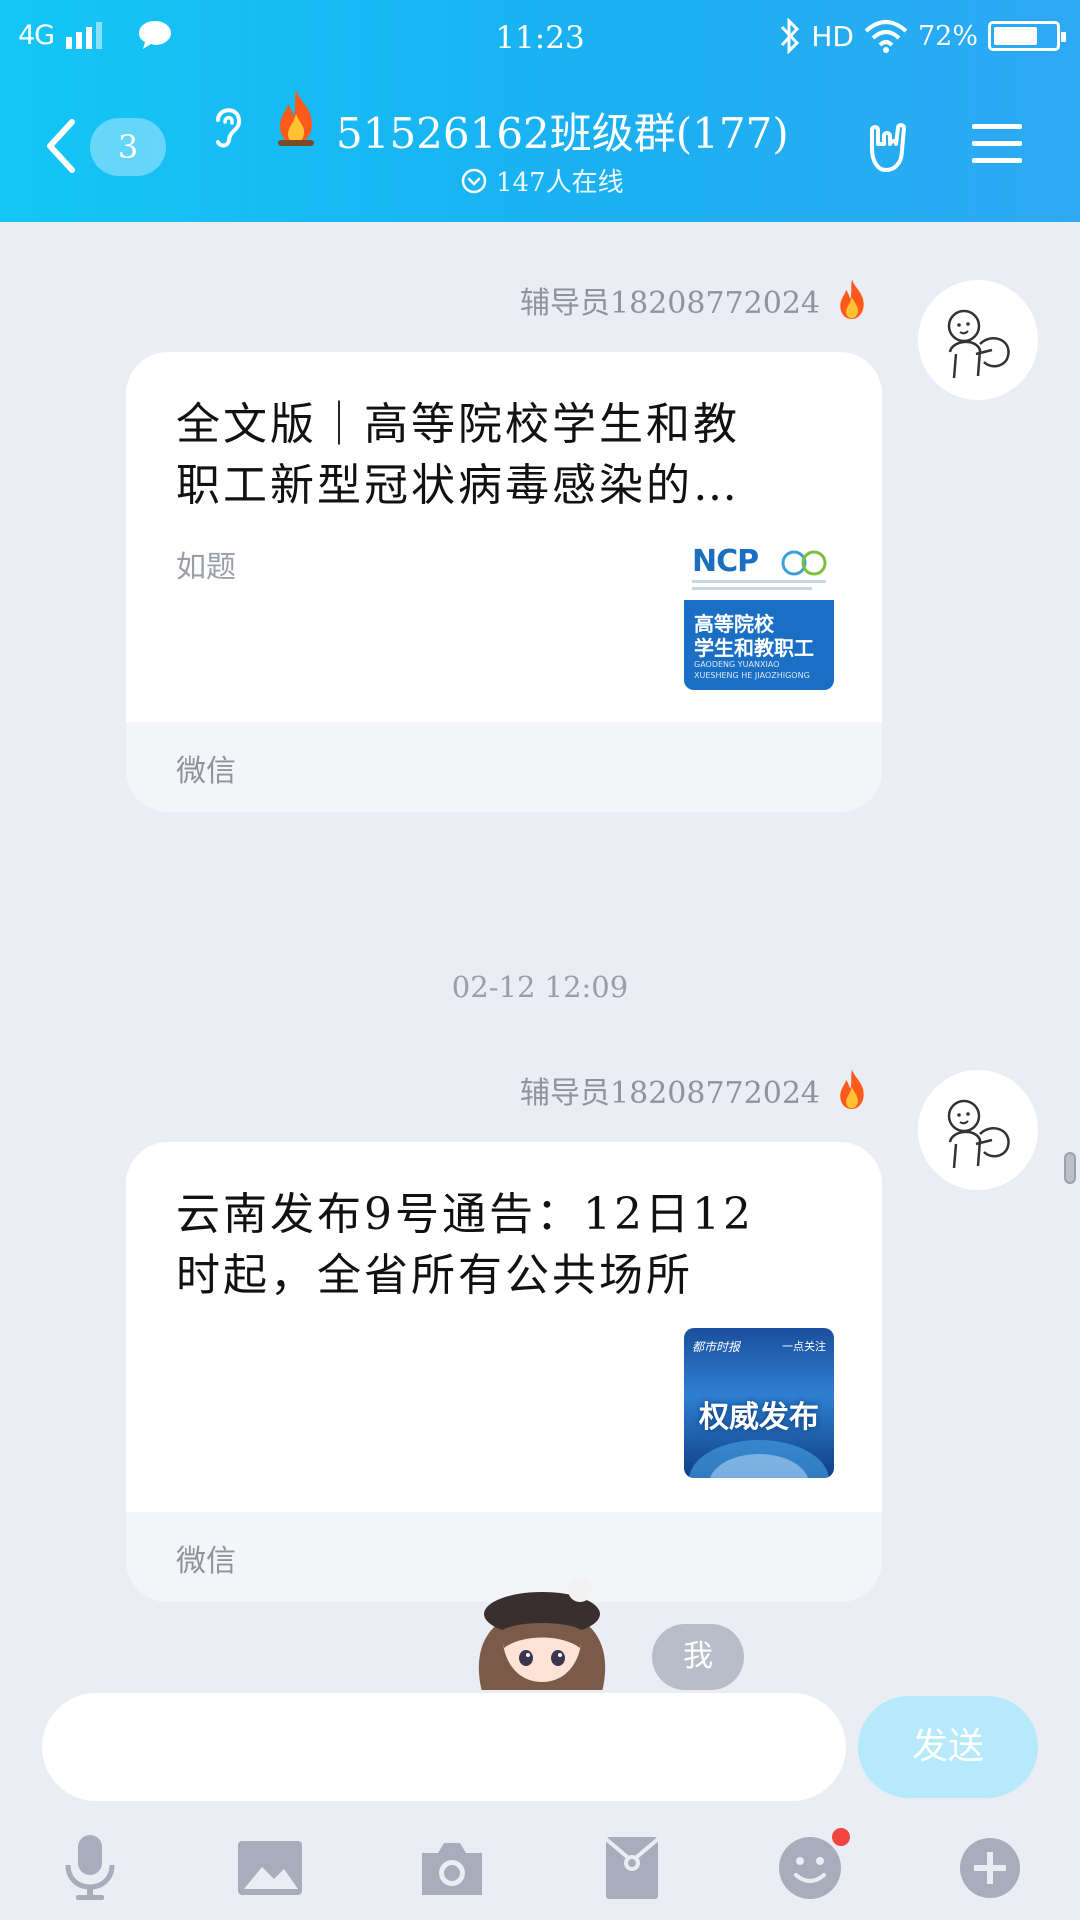 The width and height of the screenshot is (1080, 1920). Describe the element at coordinates (540, 1874) in the screenshot. I see `input-toolbar` at that location.